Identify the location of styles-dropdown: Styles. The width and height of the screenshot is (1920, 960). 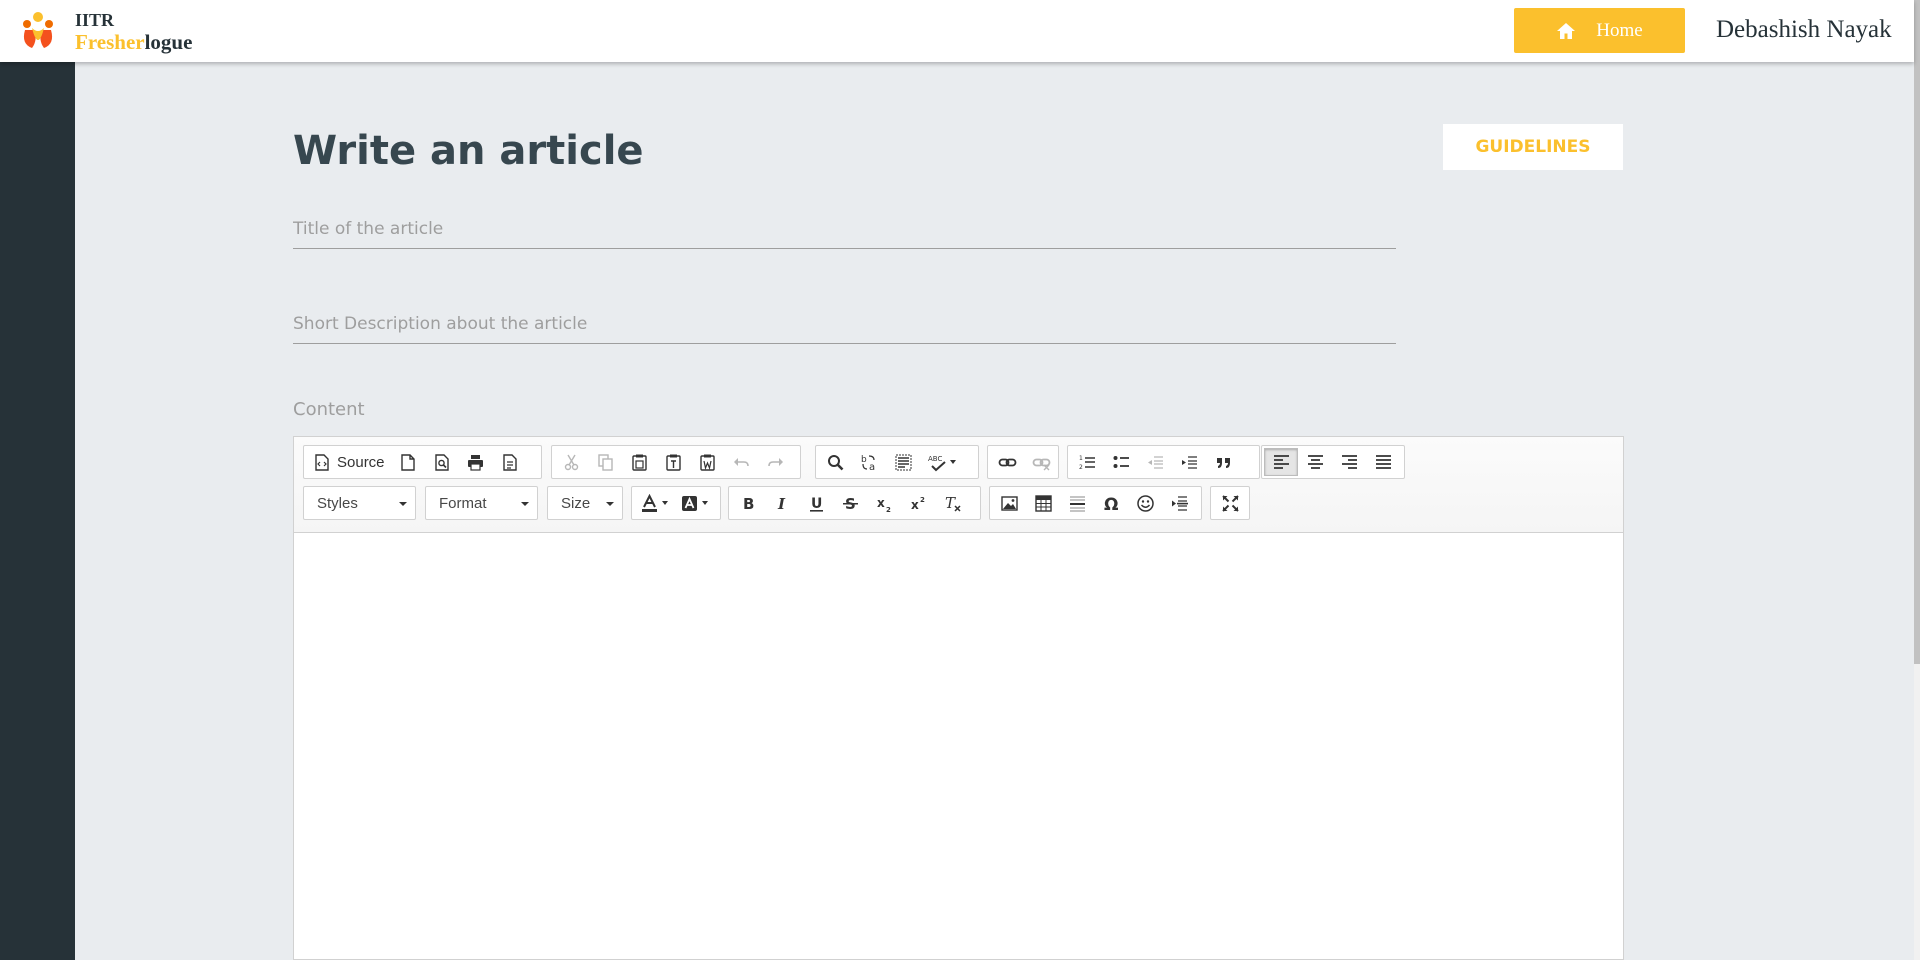
(359, 503).